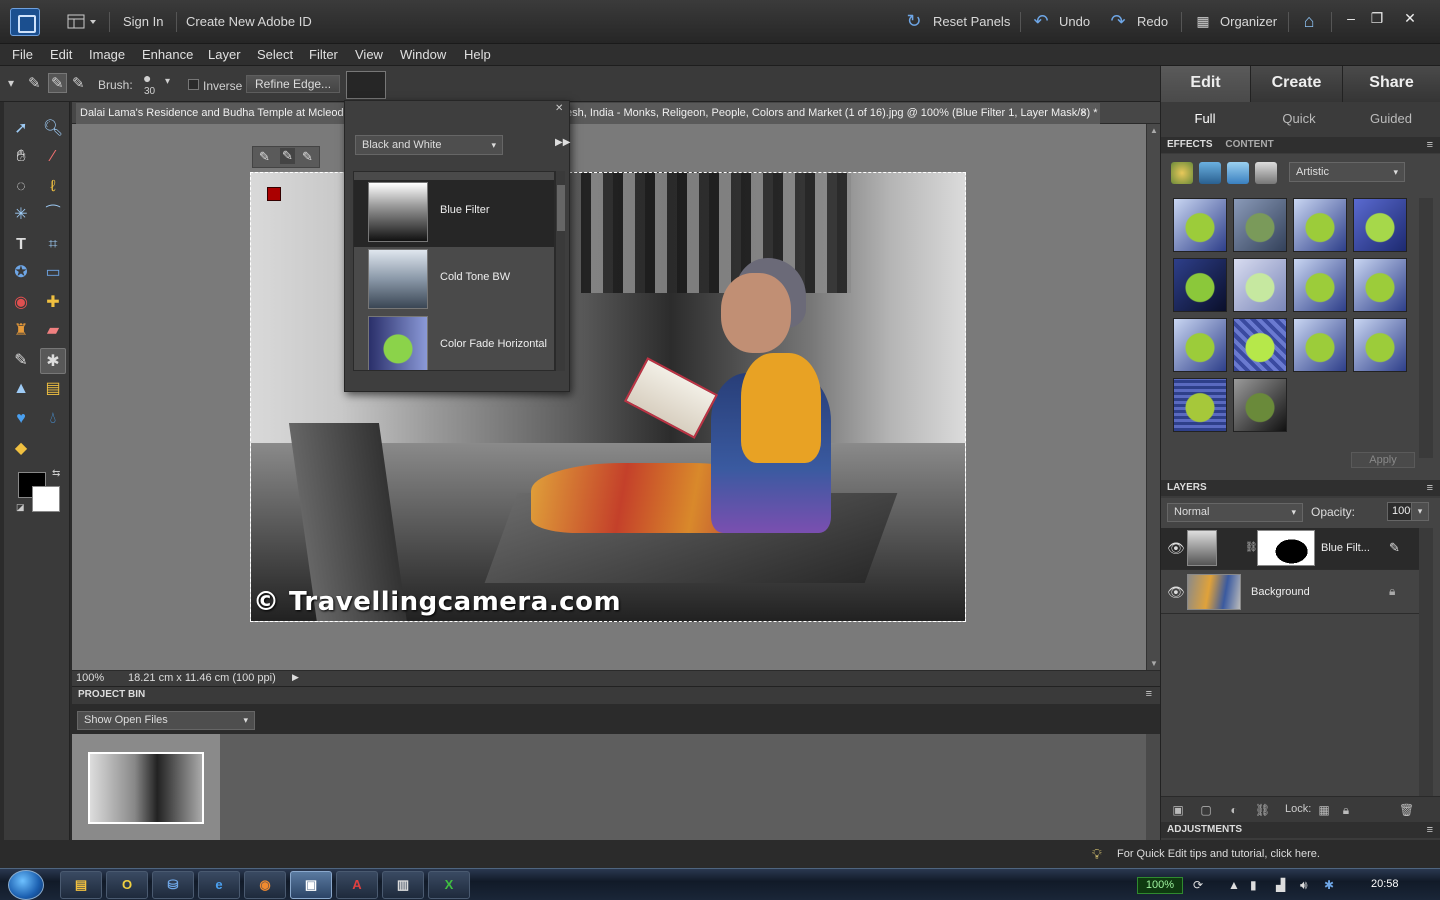 Image resolution: width=1440 pixels, height=900 pixels. I want to click on new-group-icon: ▢, so click(1206, 810).